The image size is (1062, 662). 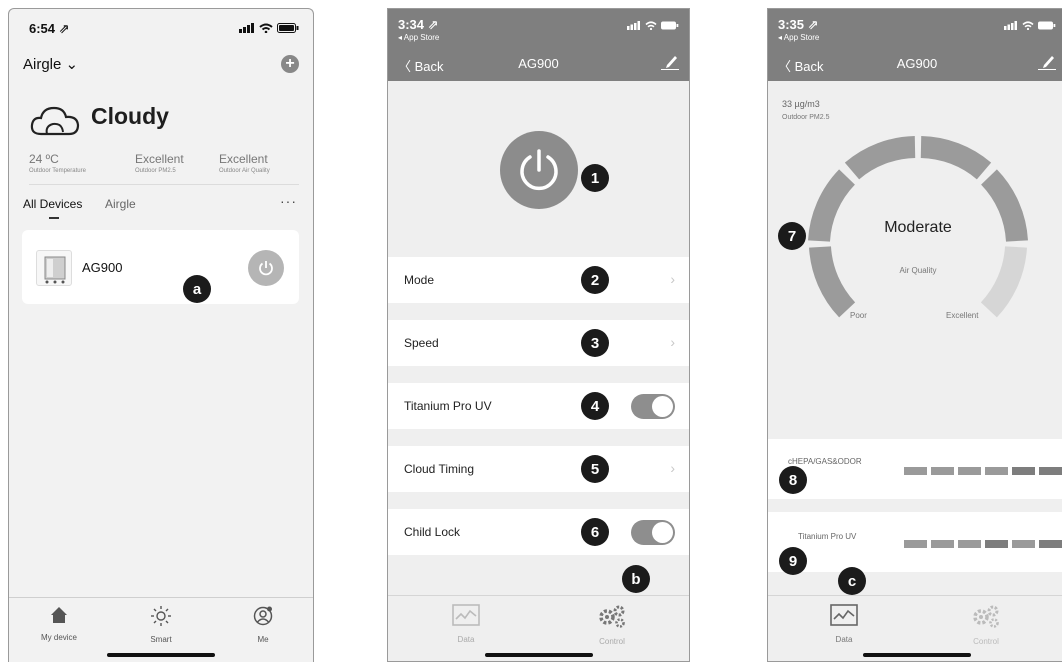 I want to click on row-titanium-pro-uv: Titanium Pro UV 4, so click(x=538, y=406).